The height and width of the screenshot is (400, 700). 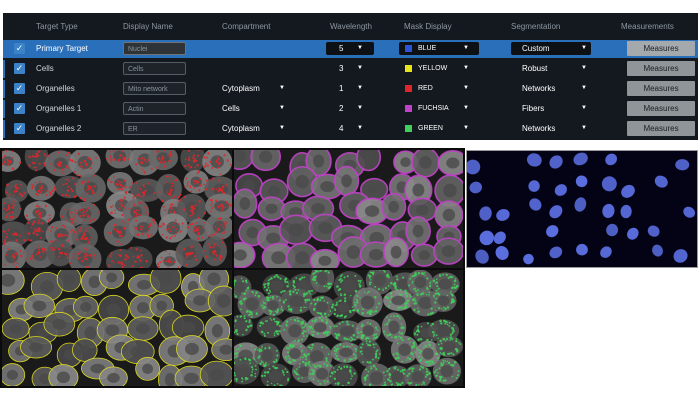 I want to click on display-name-input: ER, so click(x=154, y=128).